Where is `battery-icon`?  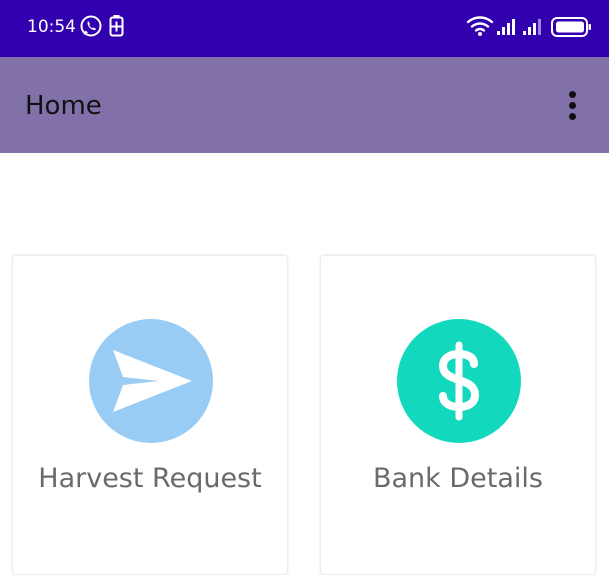 battery-icon is located at coordinates (571, 27).